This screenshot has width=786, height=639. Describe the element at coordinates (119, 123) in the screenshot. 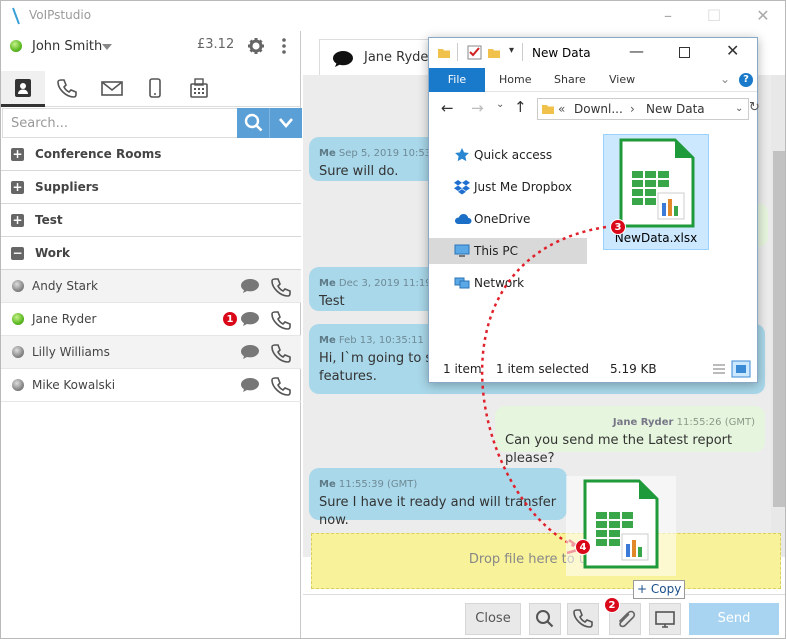

I see `search-input` at that location.